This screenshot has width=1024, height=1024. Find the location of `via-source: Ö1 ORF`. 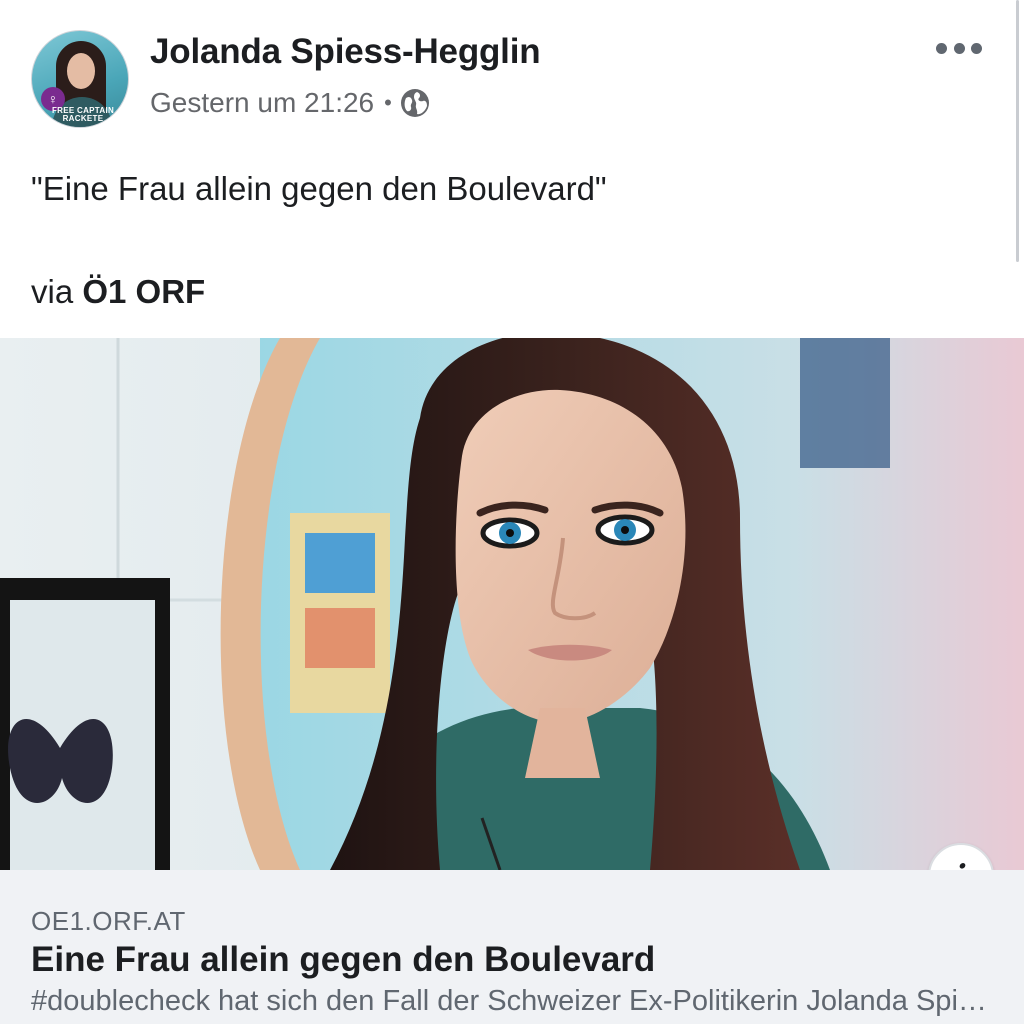

via-source: Ö1 ORF is located at coordinates (143, 291).